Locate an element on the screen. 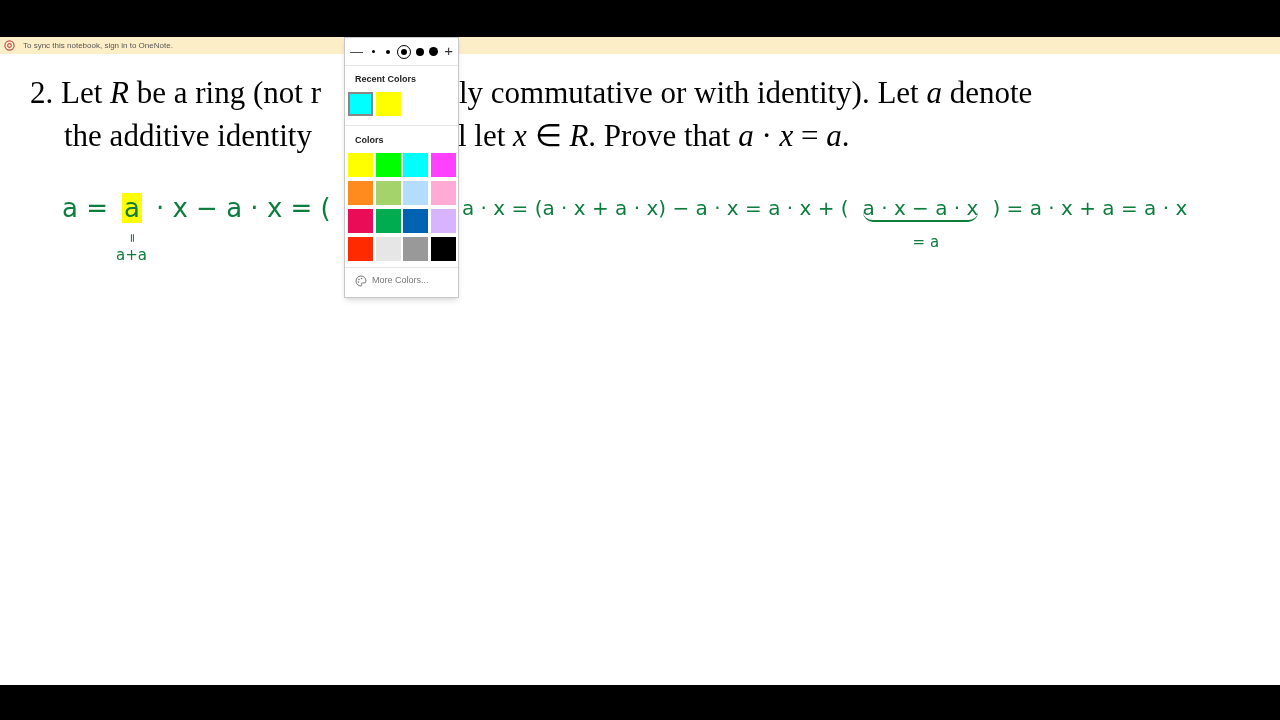 The height and width of the screenshot is (720, 1280). underlined-math: a · x − a · x is located at coordinates (920, 209).